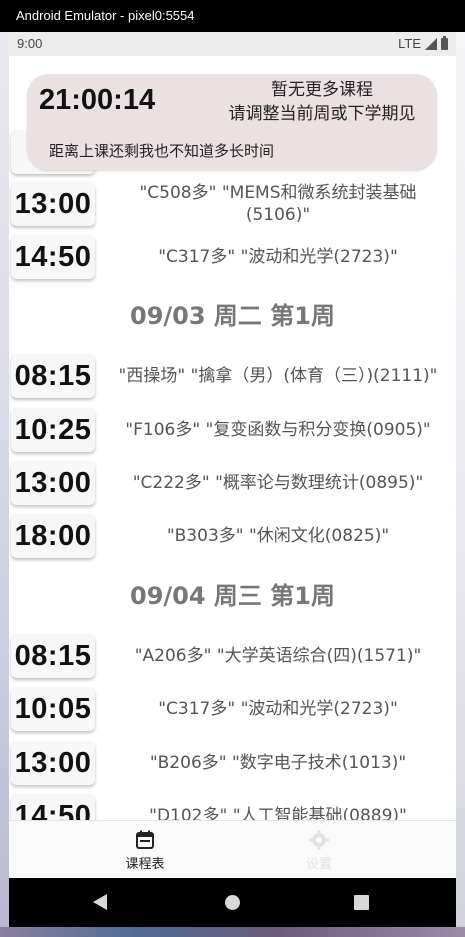 This screenshot has height=937, width=465. What do you see at coordinates (322, 114) in the screenshot?
I see `no-more-line-2: 请调整当前周或下学期见` at bounding box center [322, 114].